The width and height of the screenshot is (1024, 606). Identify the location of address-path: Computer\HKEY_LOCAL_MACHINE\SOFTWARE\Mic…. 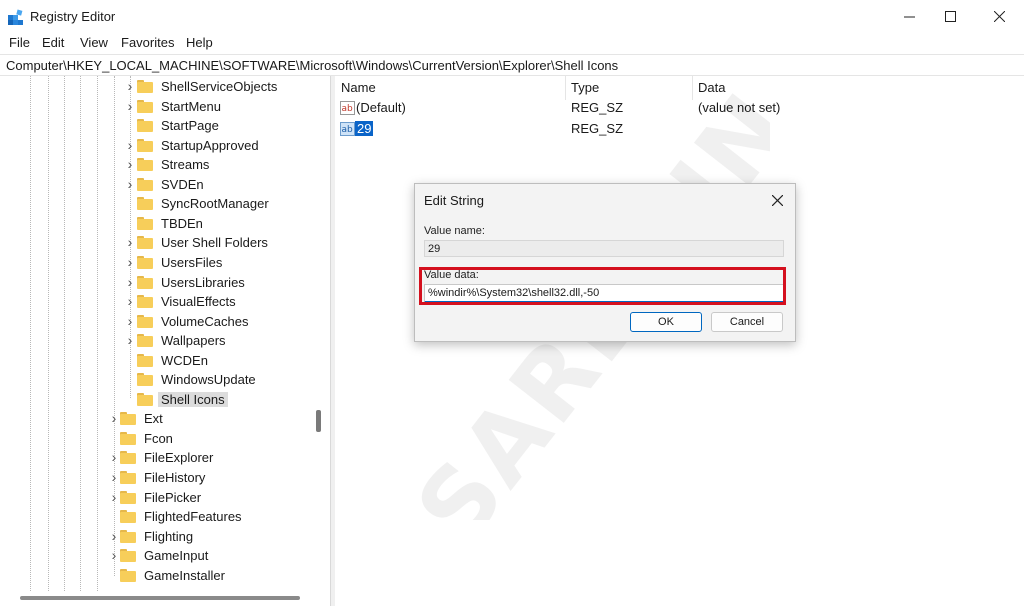
(312, 65).